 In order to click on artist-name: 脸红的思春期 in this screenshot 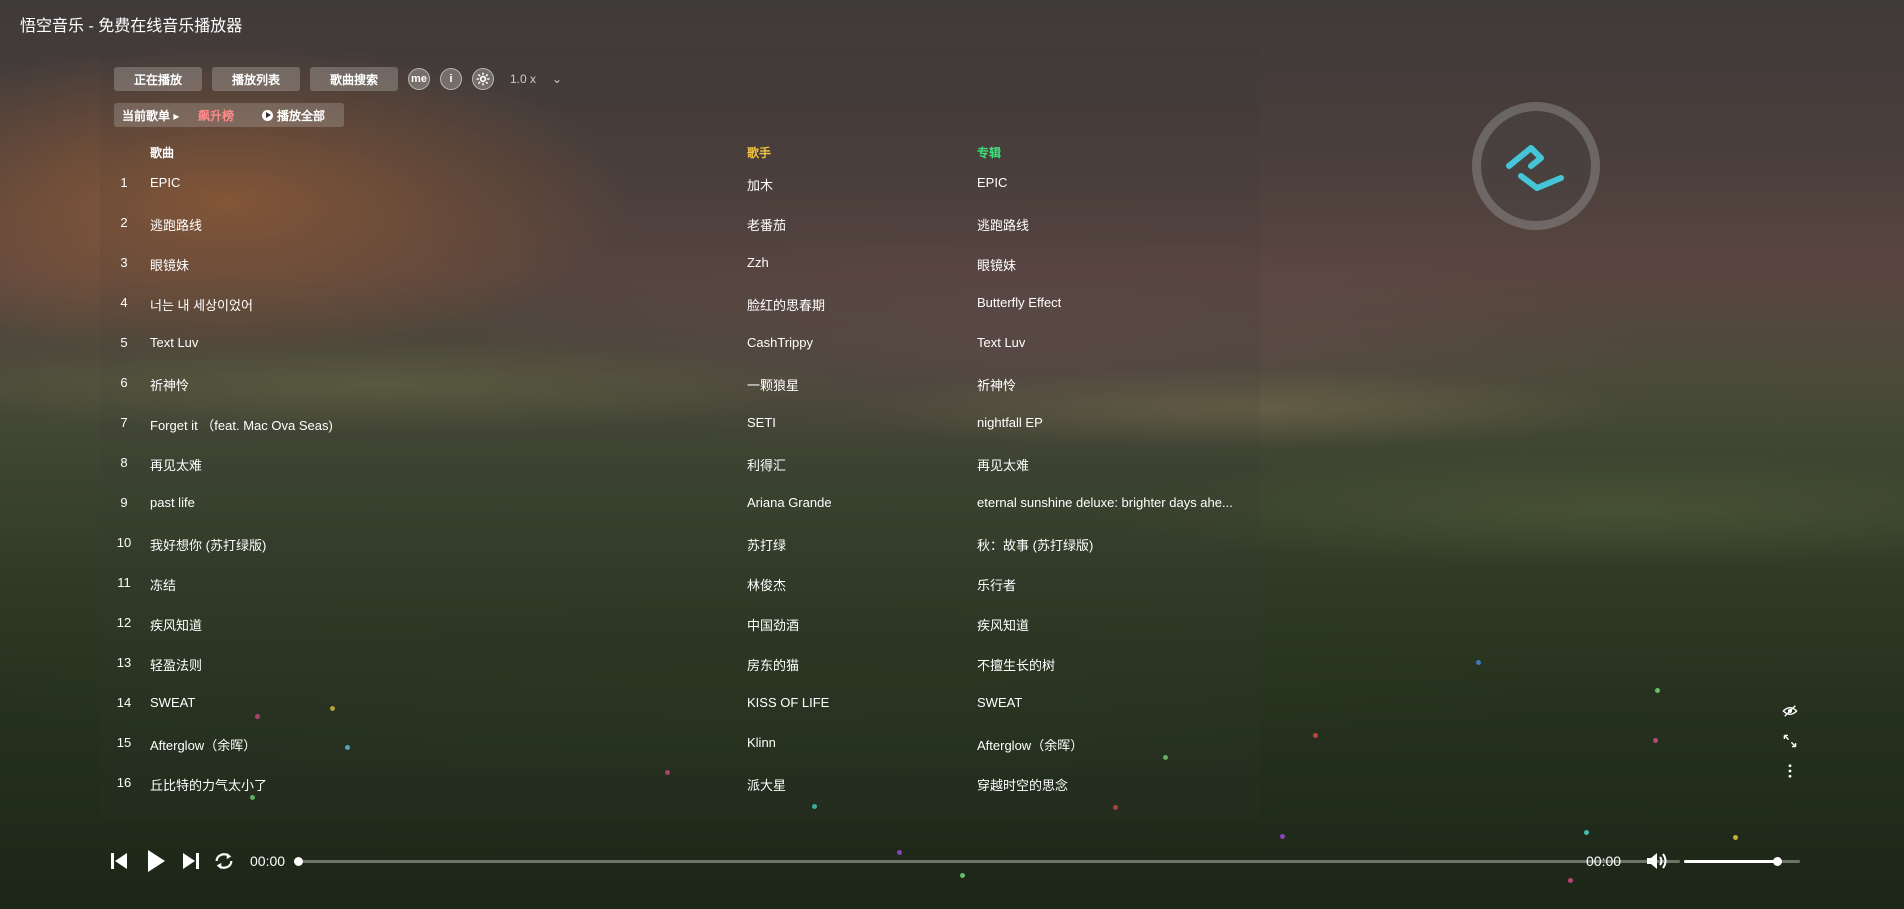, I will do `click(786, 304)`.